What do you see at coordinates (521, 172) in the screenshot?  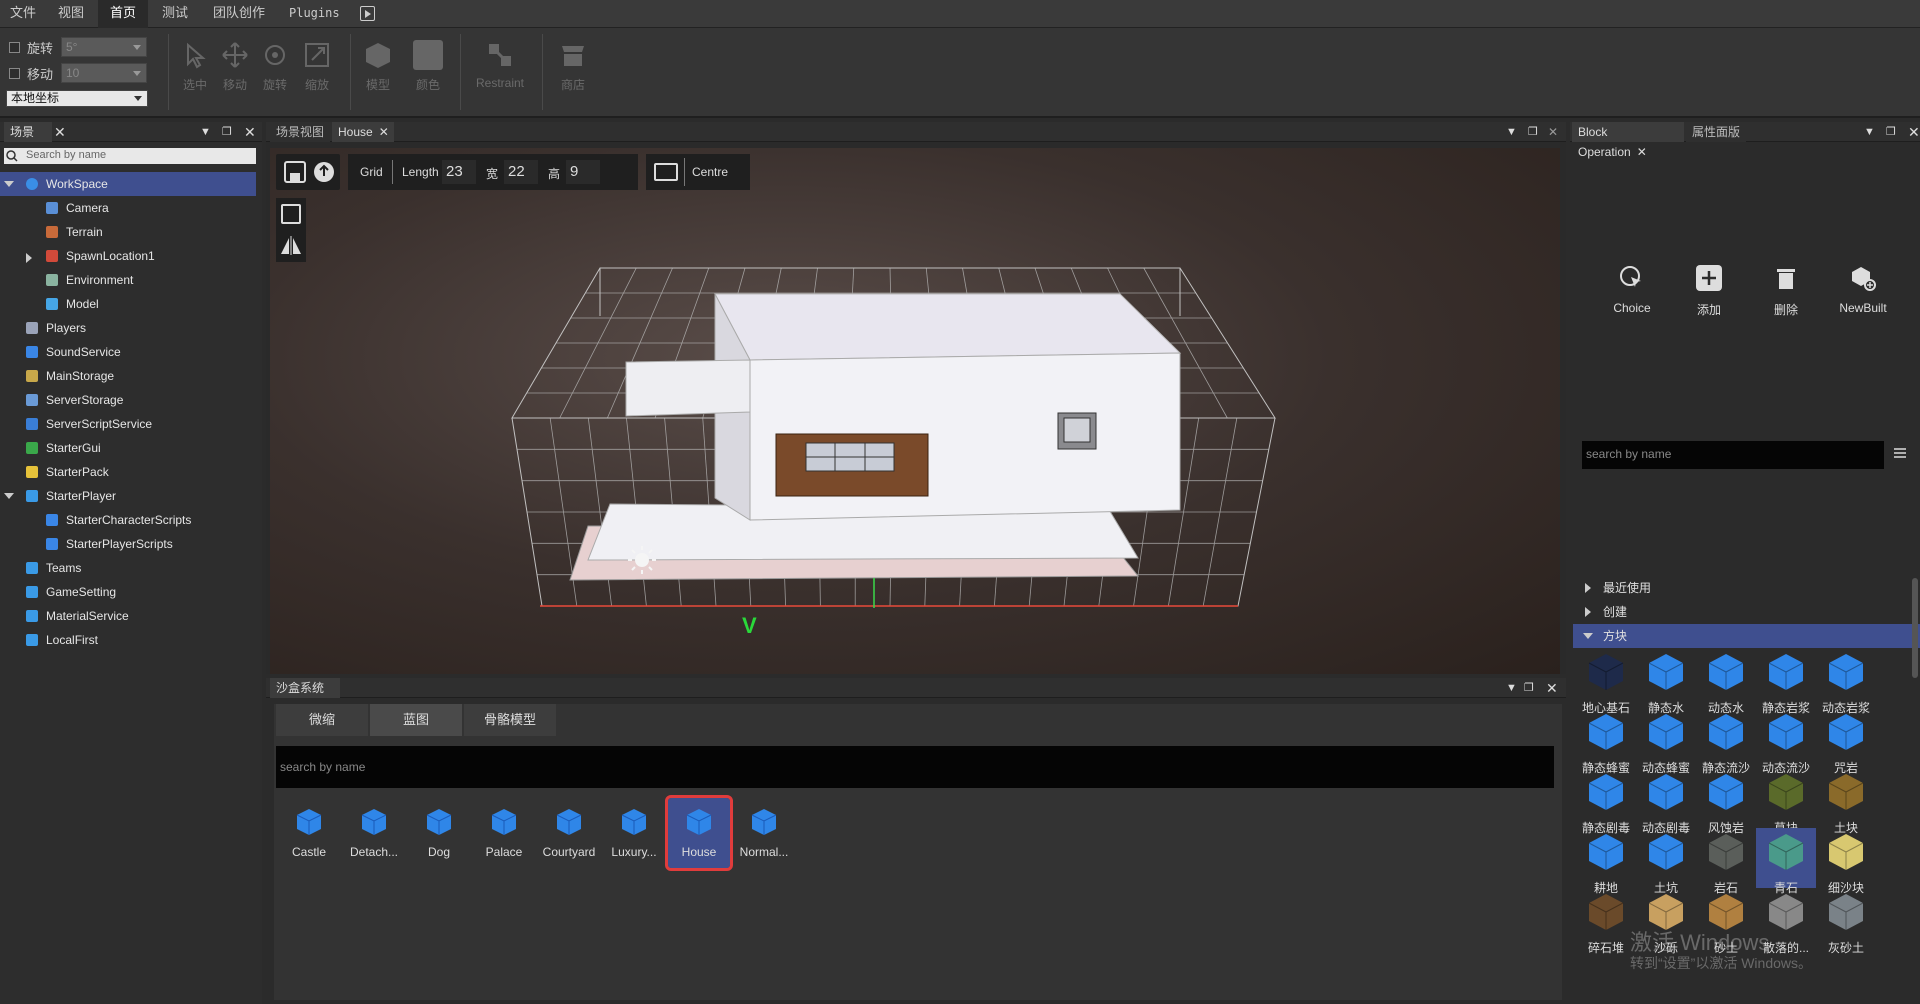 I see `width-input: 22` at bounding box center [521, 172].